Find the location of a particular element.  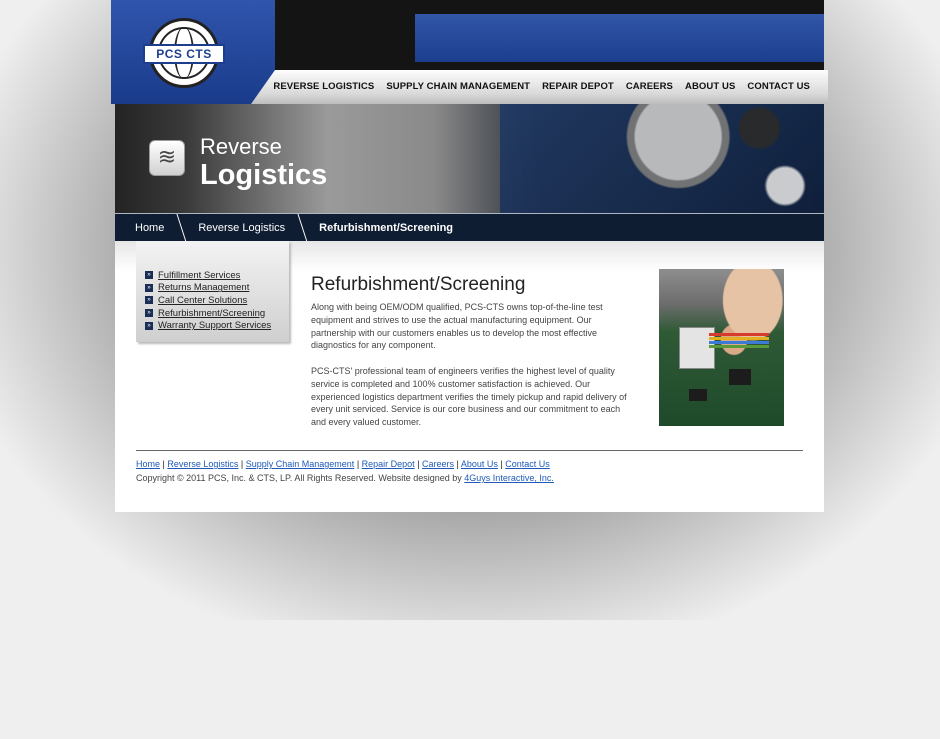

designer-link: 4Guys Interactive, Inc. is located at coordinates (509, 478).